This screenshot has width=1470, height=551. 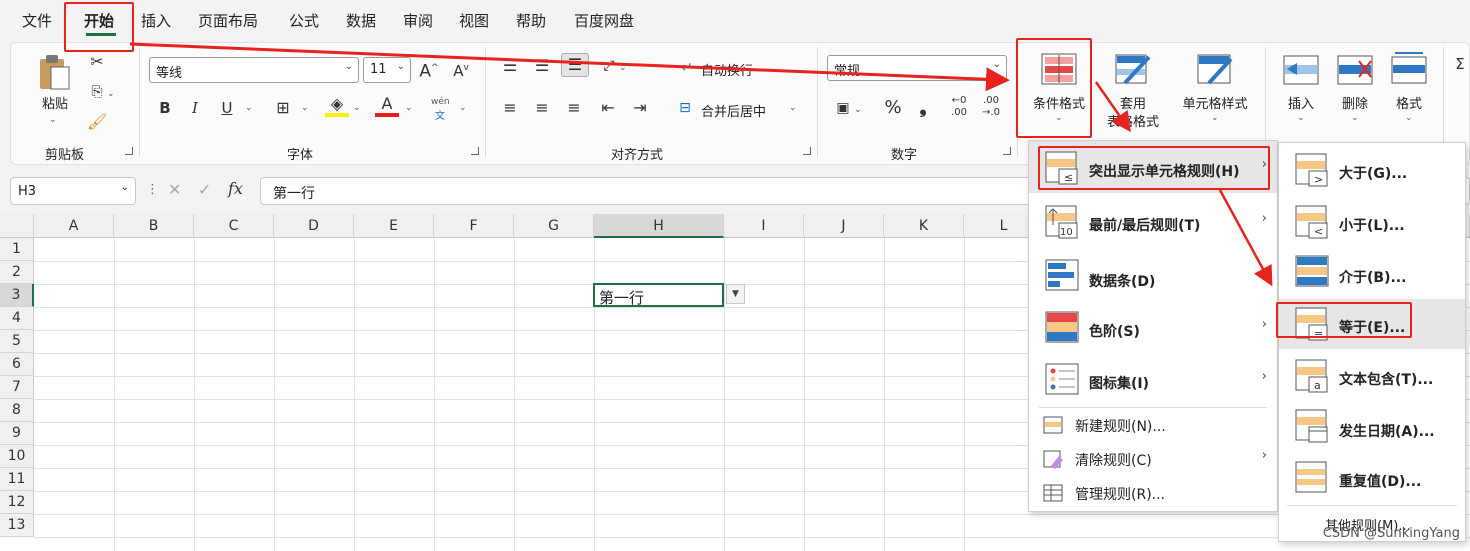 I want to click on tab-baidu-netdisk: 百度网盘, so click(x=604, y=20).